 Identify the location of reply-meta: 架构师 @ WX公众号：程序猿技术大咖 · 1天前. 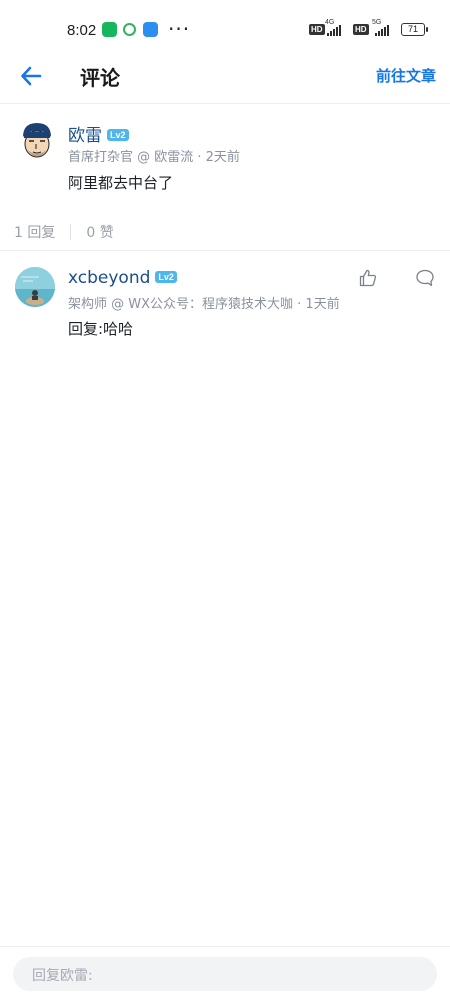
(204, 304).